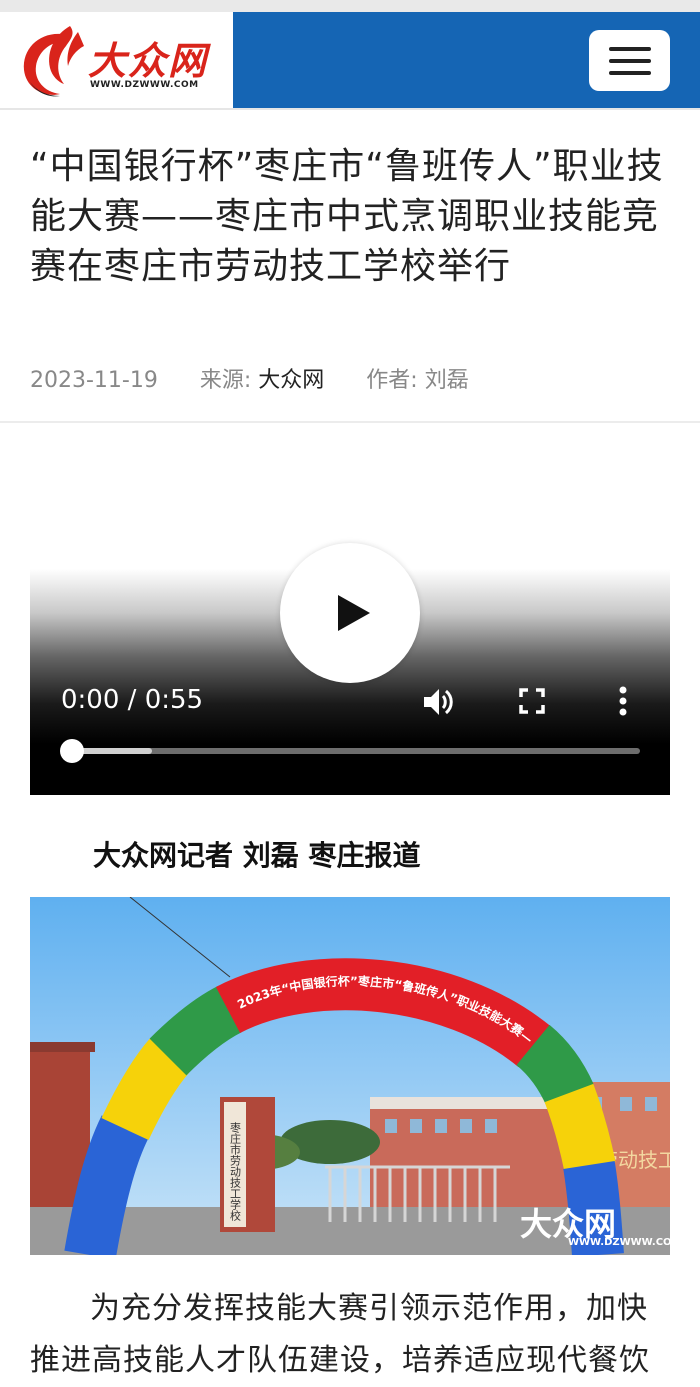  Describe the element at coordinates (623, 701) in the screenshot. I see `more-vert-icon` at that location.